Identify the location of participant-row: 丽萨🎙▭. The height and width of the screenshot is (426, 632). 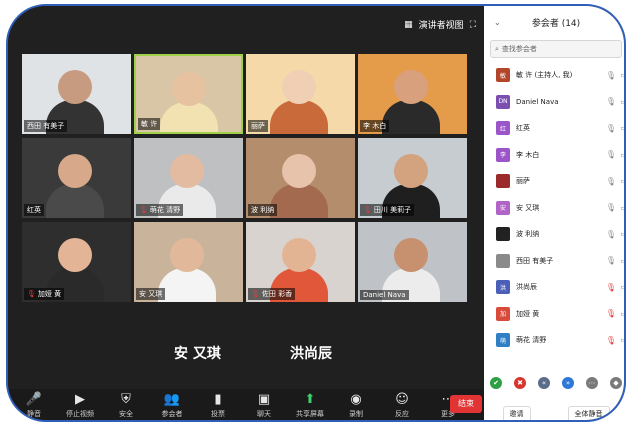
(554, 181).